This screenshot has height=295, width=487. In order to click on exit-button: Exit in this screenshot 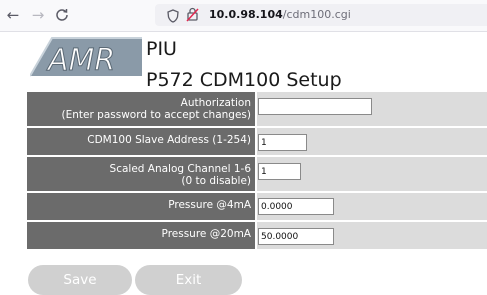, I will do `click(188, 280)`.